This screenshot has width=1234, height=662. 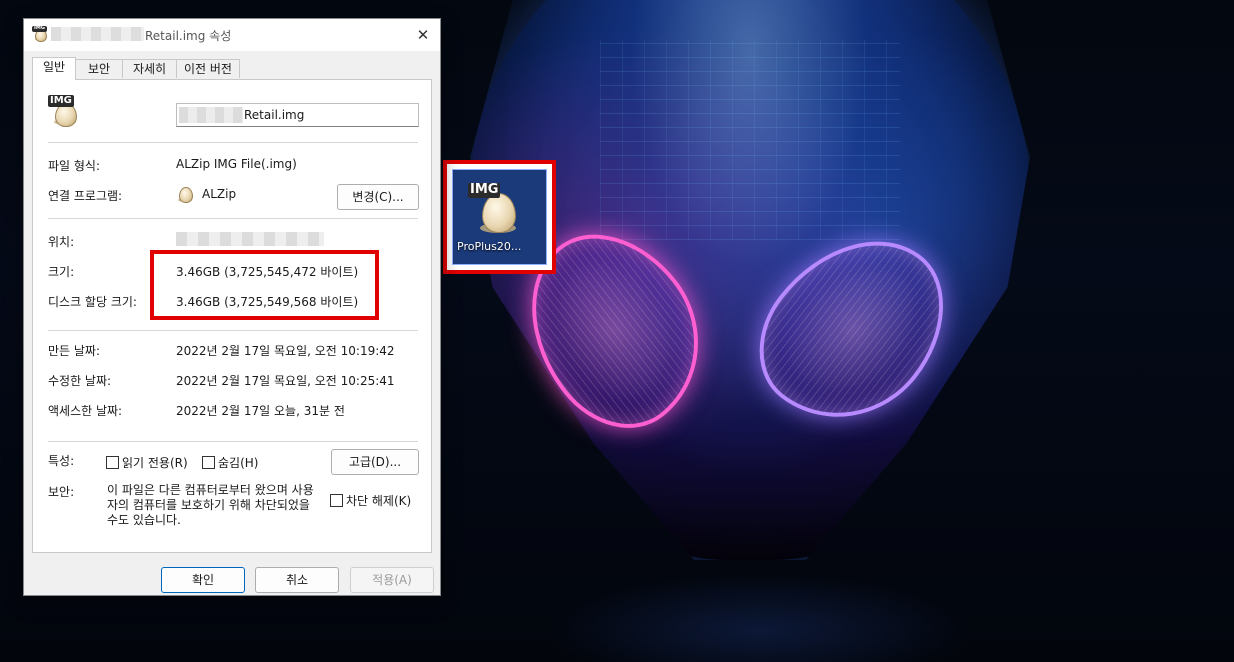 What do you see at coordinates (211, 115) in the screenshot?
I see `file-name-redacted` at bounding box center [211, 115].